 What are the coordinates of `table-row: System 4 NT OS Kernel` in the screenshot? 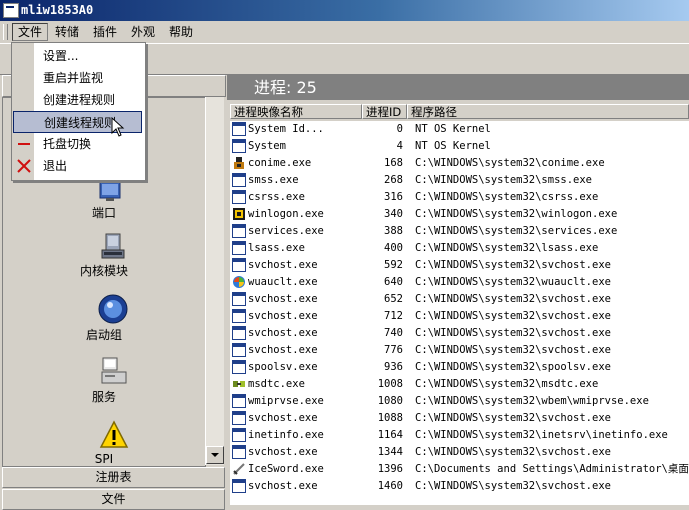 It's located at (459, 146).